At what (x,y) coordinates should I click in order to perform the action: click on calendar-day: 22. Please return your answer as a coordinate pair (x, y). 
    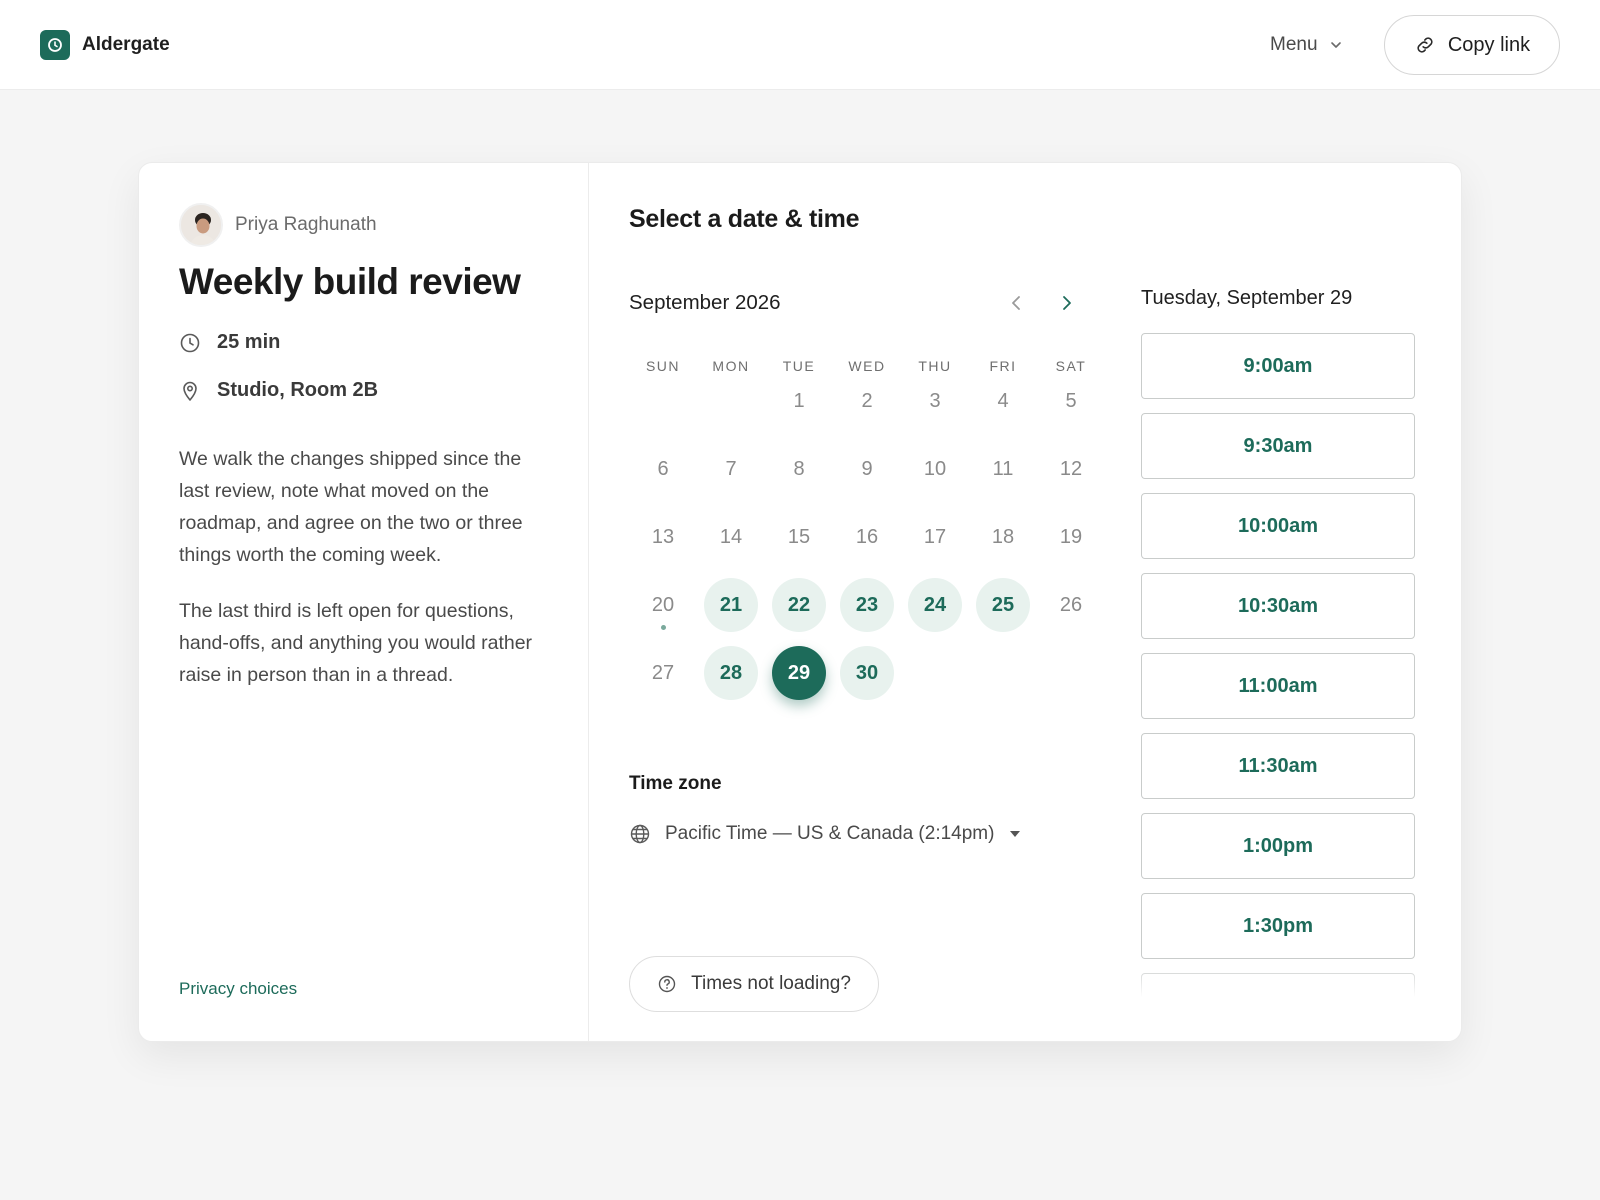
    Looking at the image, I should click on (799, 605).